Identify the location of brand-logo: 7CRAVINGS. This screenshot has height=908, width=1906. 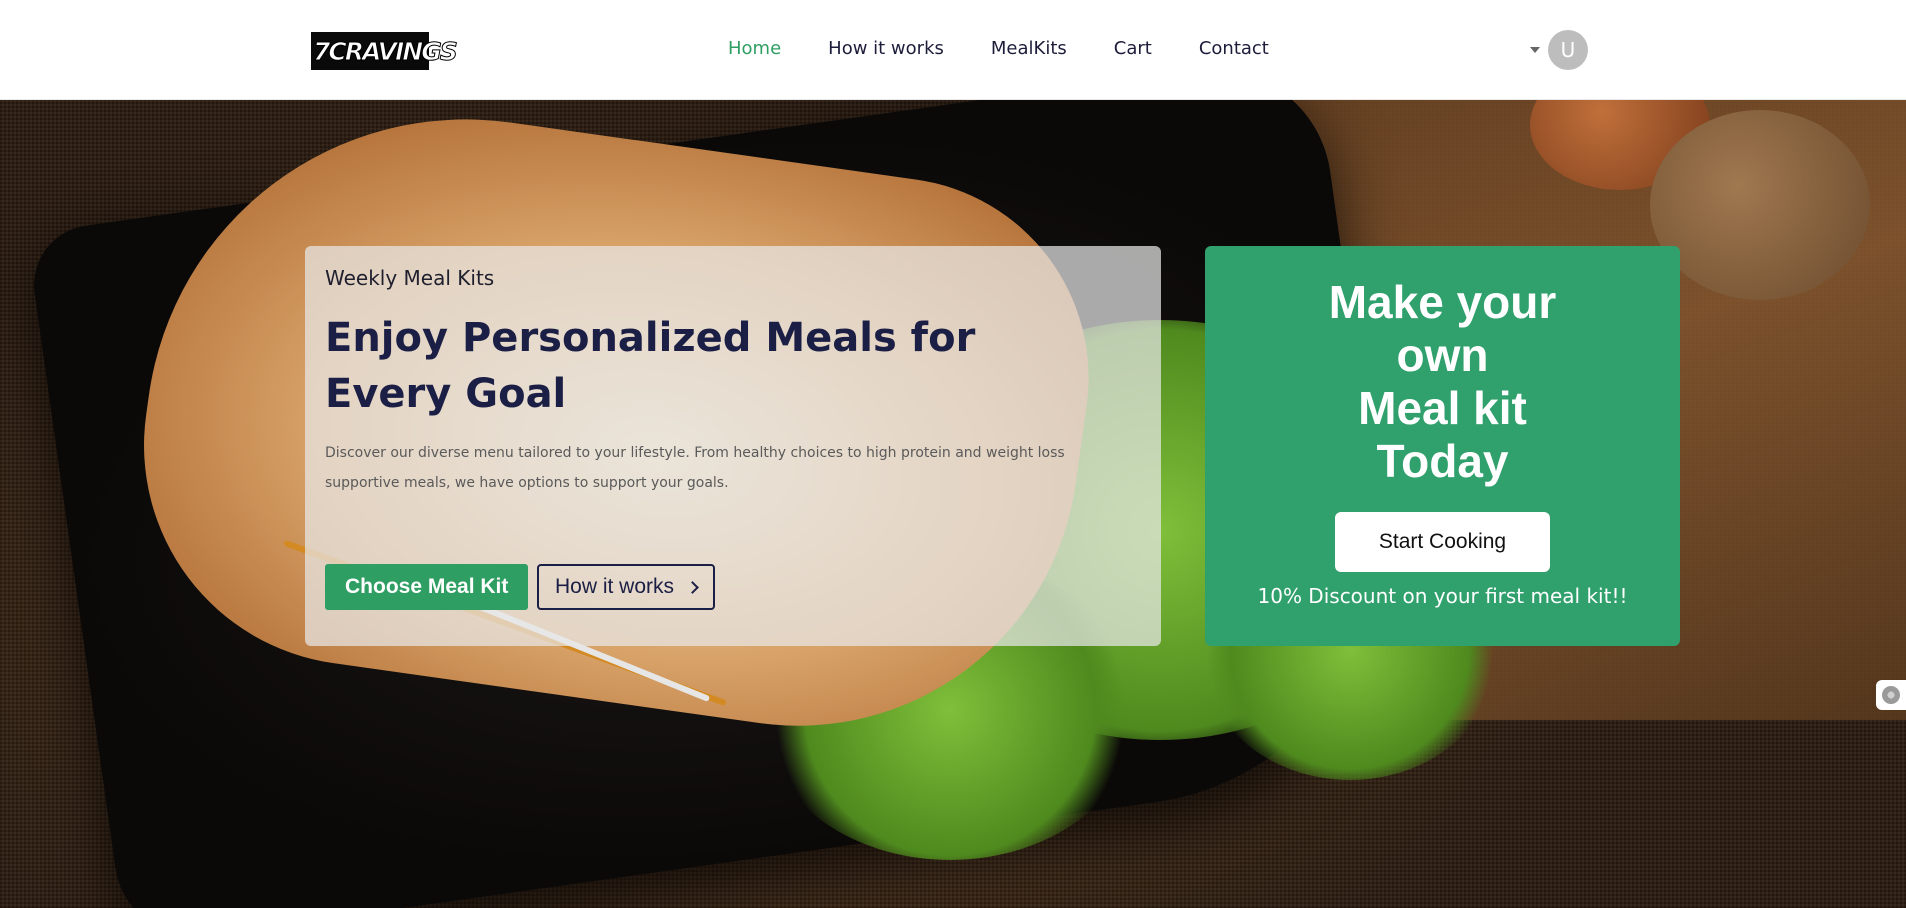
(385, 51).